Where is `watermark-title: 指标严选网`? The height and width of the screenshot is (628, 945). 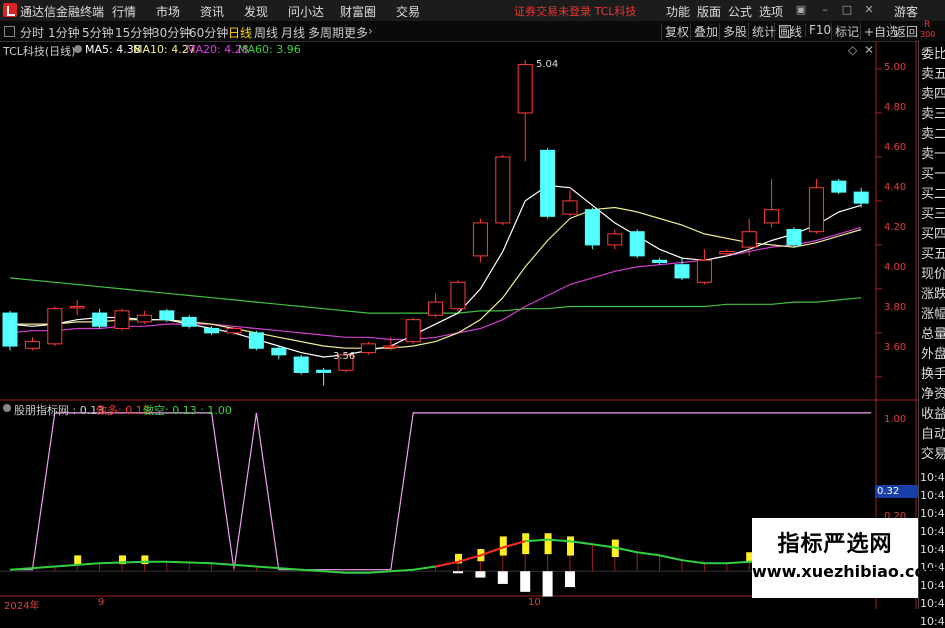 watermark-title: 指标严选网 is located at coordinates (835, 544).